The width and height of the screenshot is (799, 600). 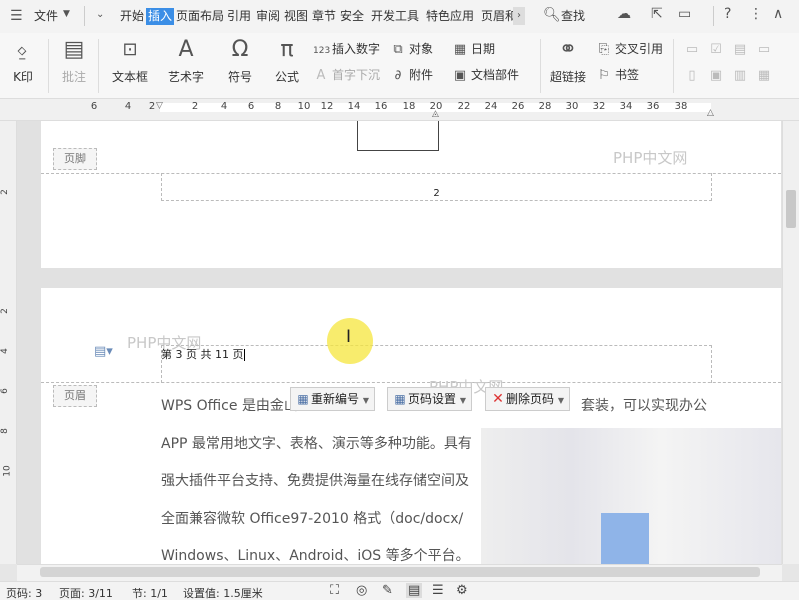 I want to click on hyperlink-button: ⚭ 超链接, so click(x=568, y=59).